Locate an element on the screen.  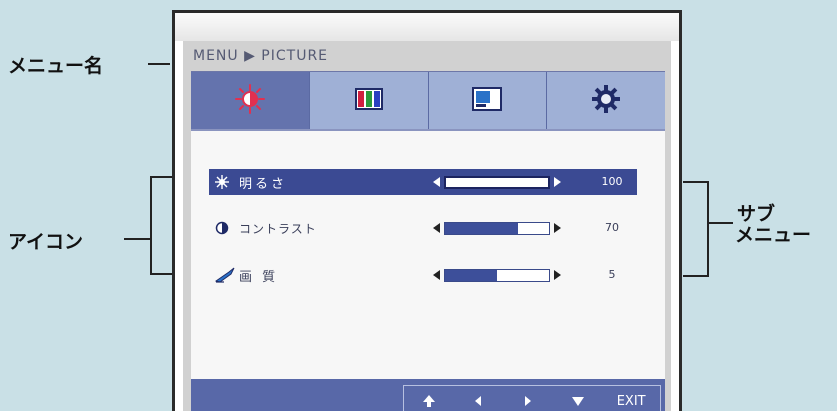
exit-label: EXIT is located at coordinates (631, 401).